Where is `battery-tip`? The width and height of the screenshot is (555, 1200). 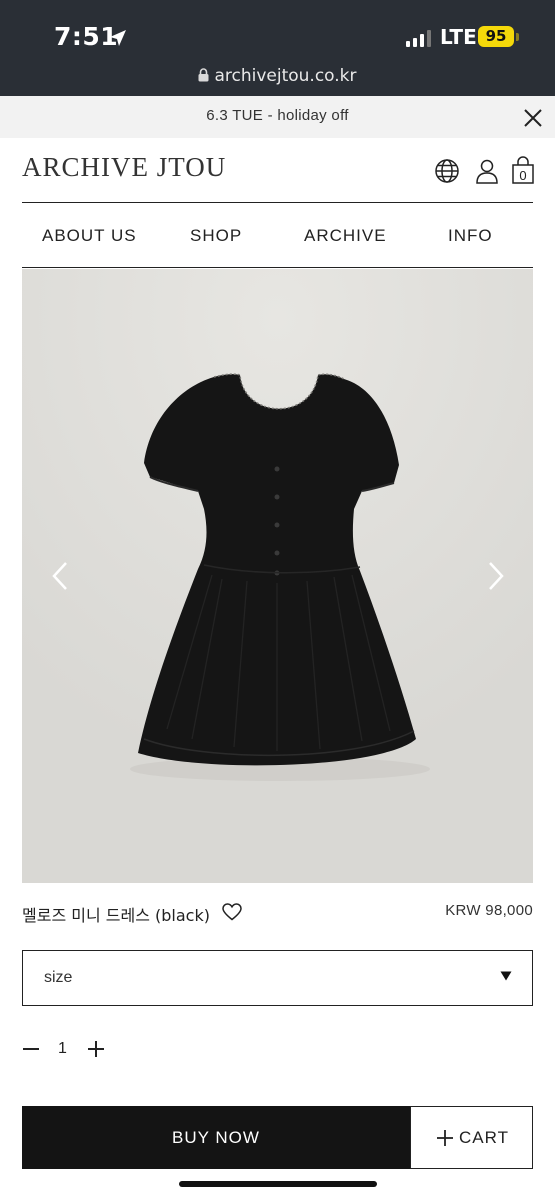
battery-tip is located at coordinates (517, 37).